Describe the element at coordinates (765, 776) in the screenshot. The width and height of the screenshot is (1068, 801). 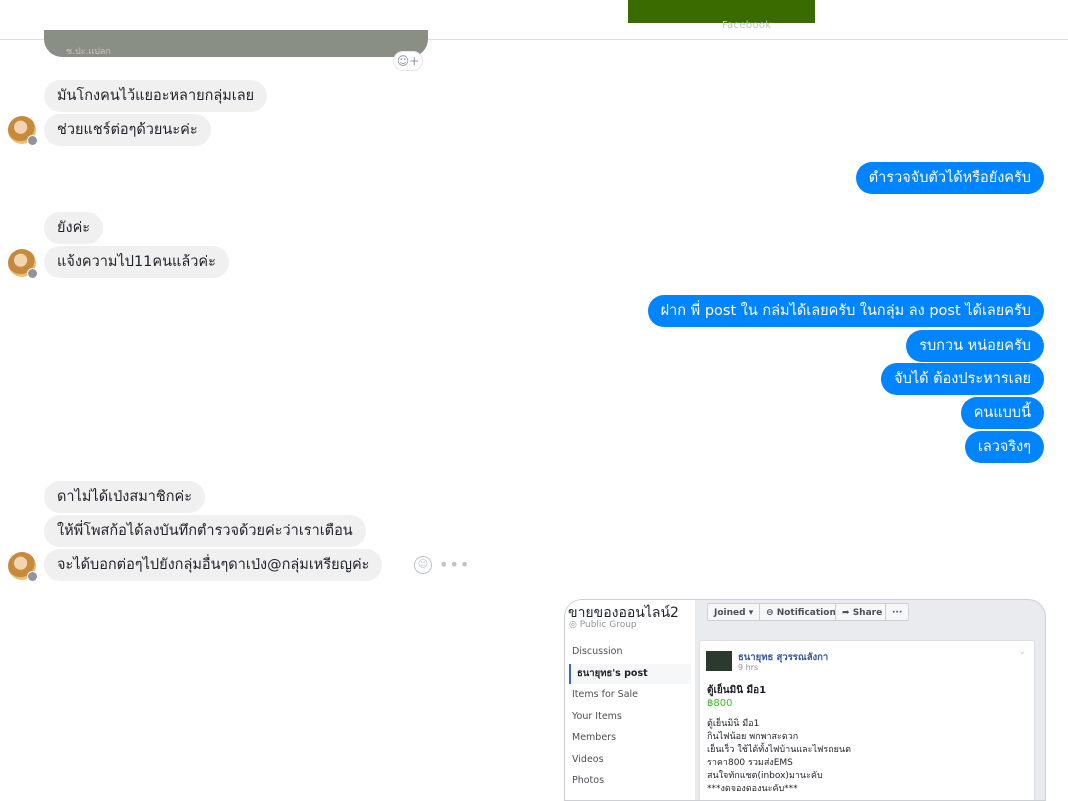
I see `post-line: สนใจทักแชต(inbox)มานะคับ` at that location.